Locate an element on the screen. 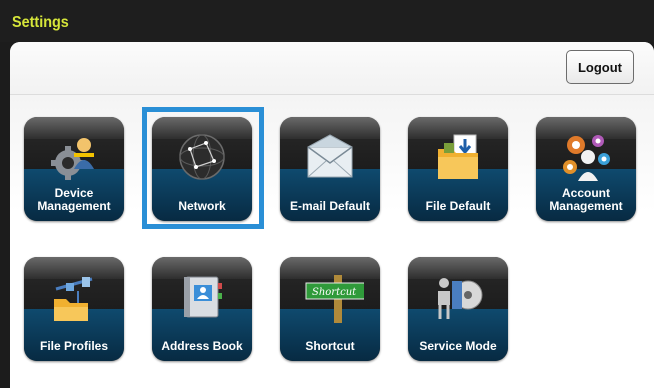  address-book-icon is located at coordinates (203, 297).